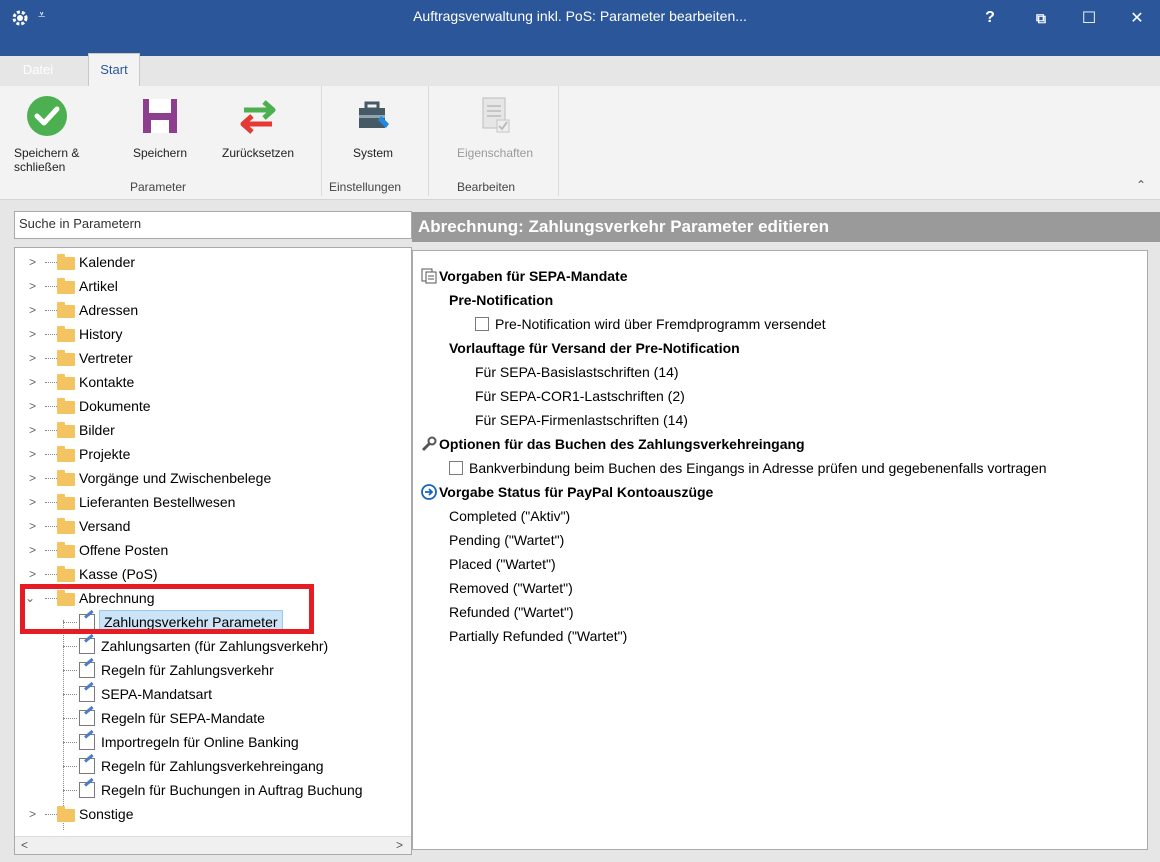 Image resolution: width=1160 pixels, height=862 pixels. What do you see at coordinates (429, 492) in the screenshot?
I see `arrow-circle-icon` at bounding box center [429, 492].